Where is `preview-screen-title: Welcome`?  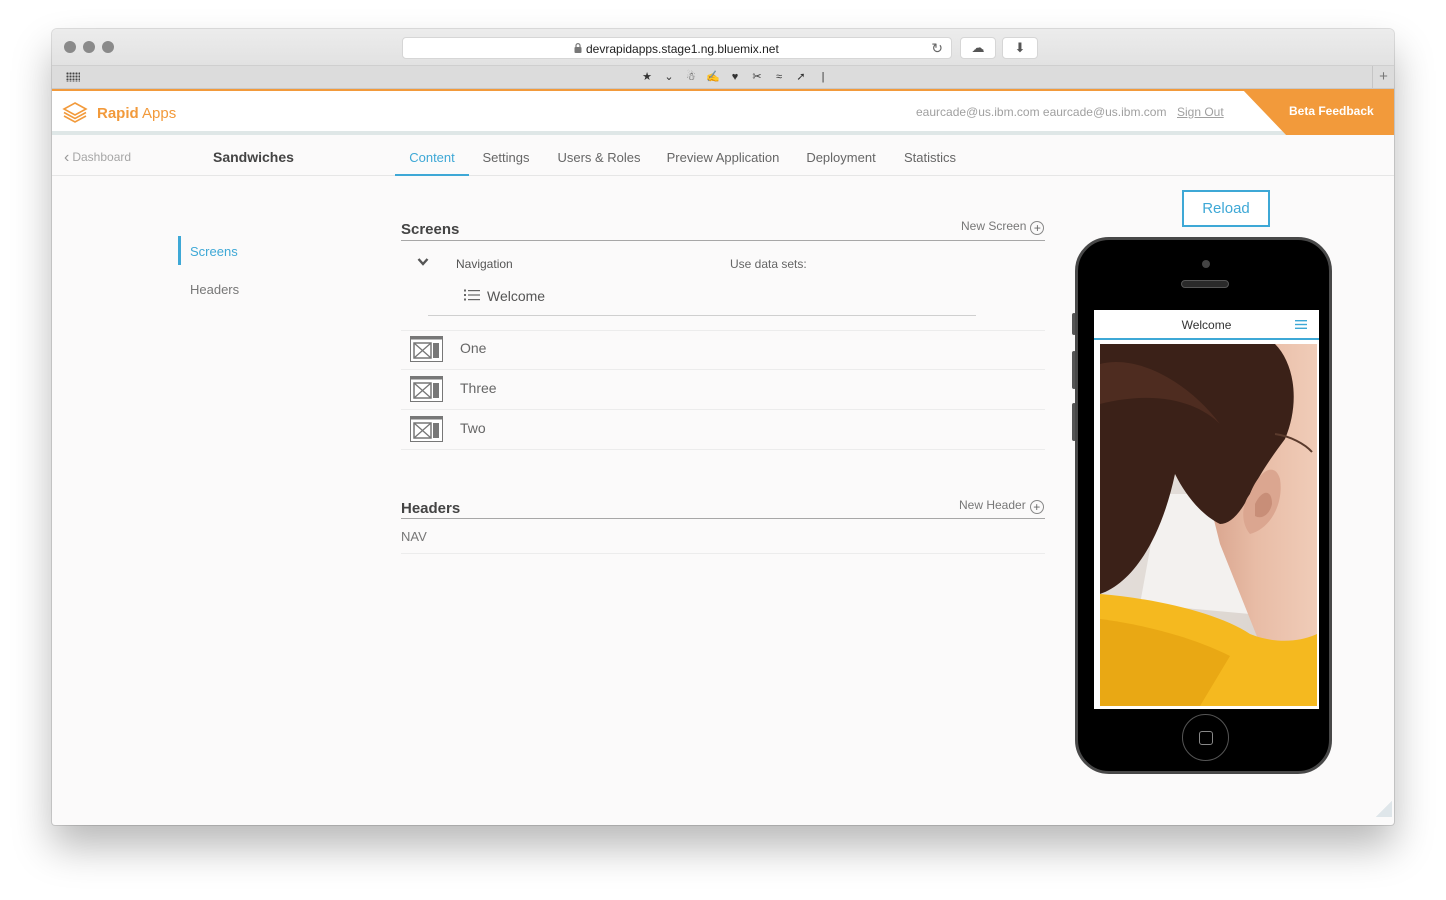
preview-screen-title: Welcome is located at coordinates (1206, 325).